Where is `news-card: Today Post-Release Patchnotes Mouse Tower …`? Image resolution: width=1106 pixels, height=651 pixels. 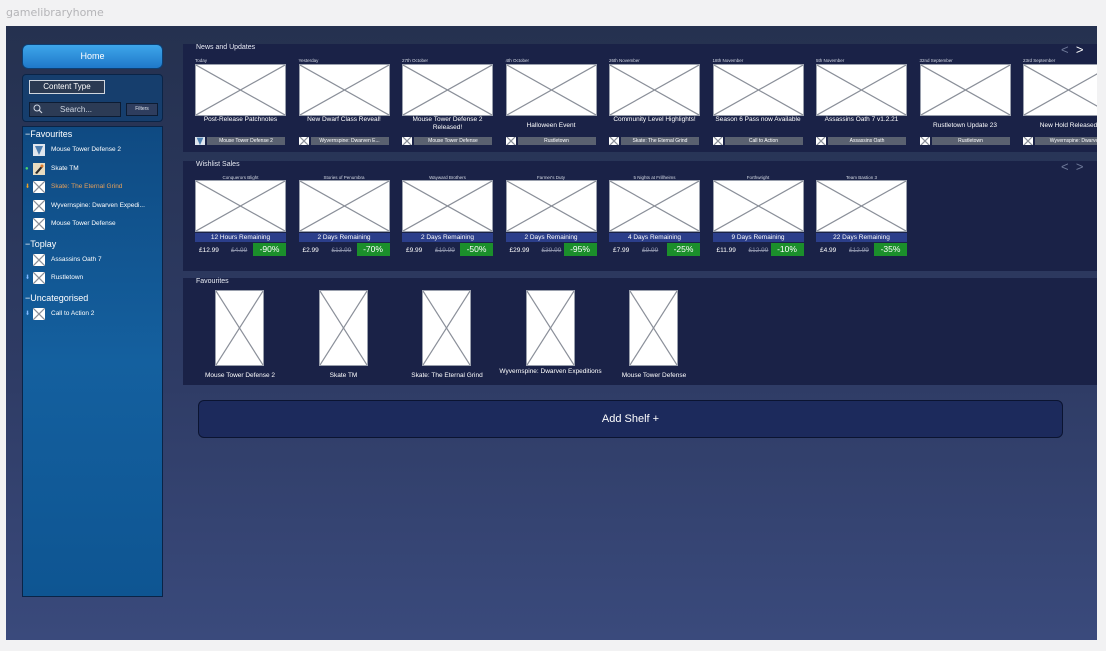 news-card: Today Post-Release Patchnotes Mouse Tower … is located at coordinates (242, 104).